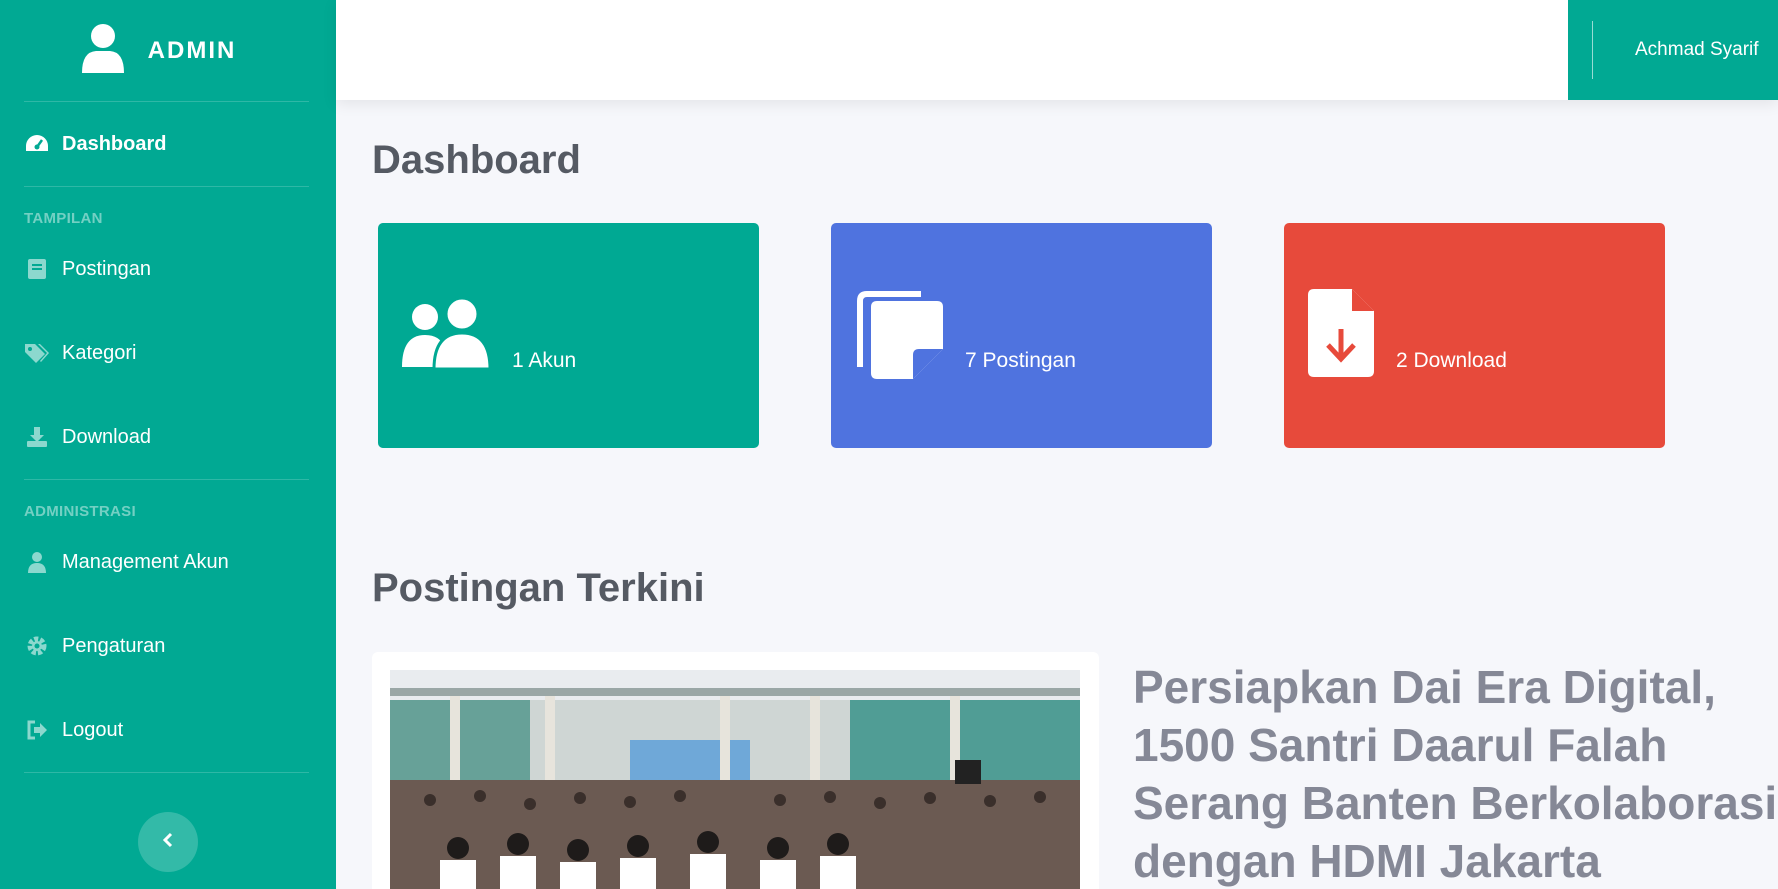 This screenshot has width=1778, height=889. What do you see at coordinates (1474, 335) in the screenshot?
I see `stat-card-download: 2 Download` at bounding box center [1474, 335].